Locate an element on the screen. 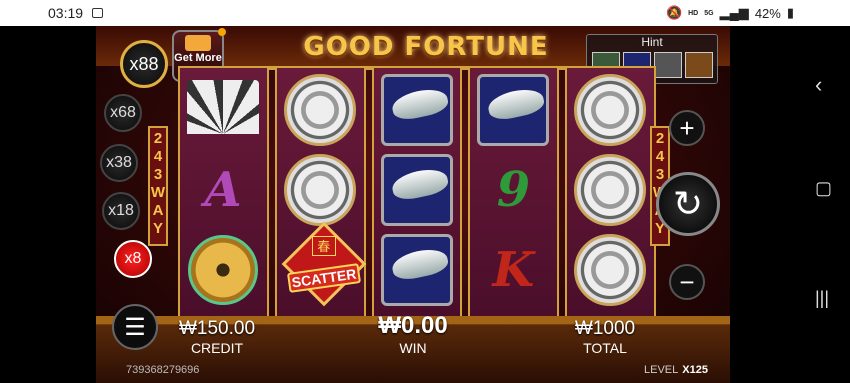  spin-icon: ↻ is located at coordinates (688, 203).